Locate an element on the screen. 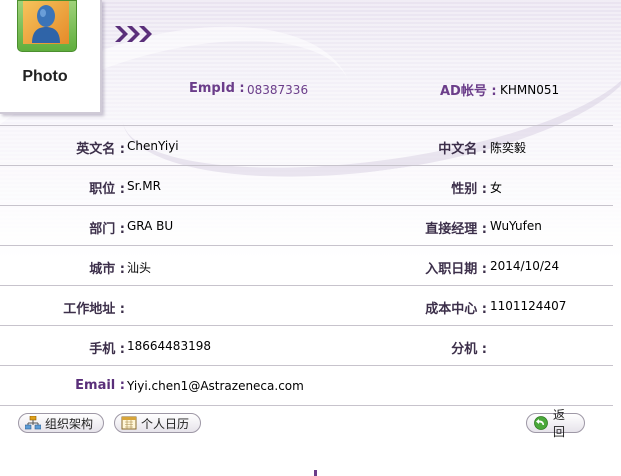  position-label: 职位 : is located at coordinates (107, 189).